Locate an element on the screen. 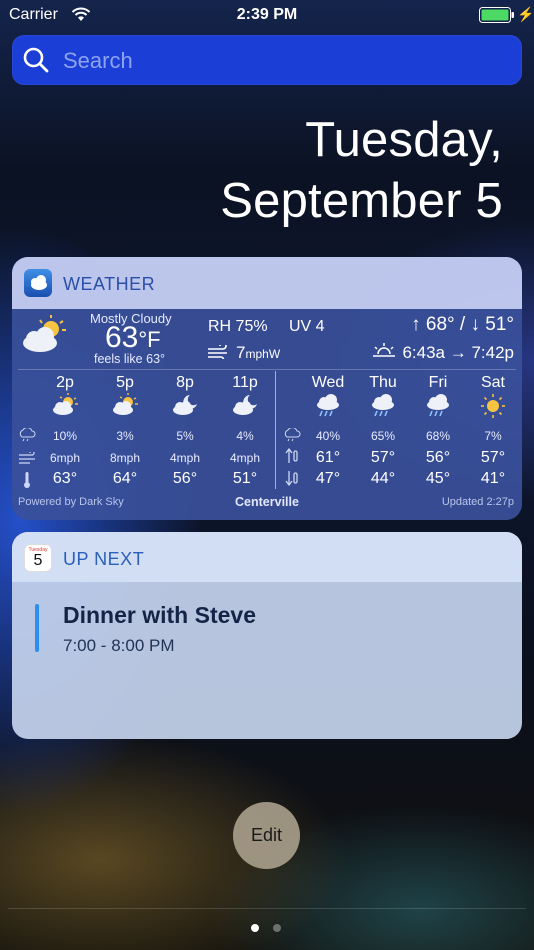 This screenshot has height=950, width=534. precip-icon is located at coordinates (27, 437).